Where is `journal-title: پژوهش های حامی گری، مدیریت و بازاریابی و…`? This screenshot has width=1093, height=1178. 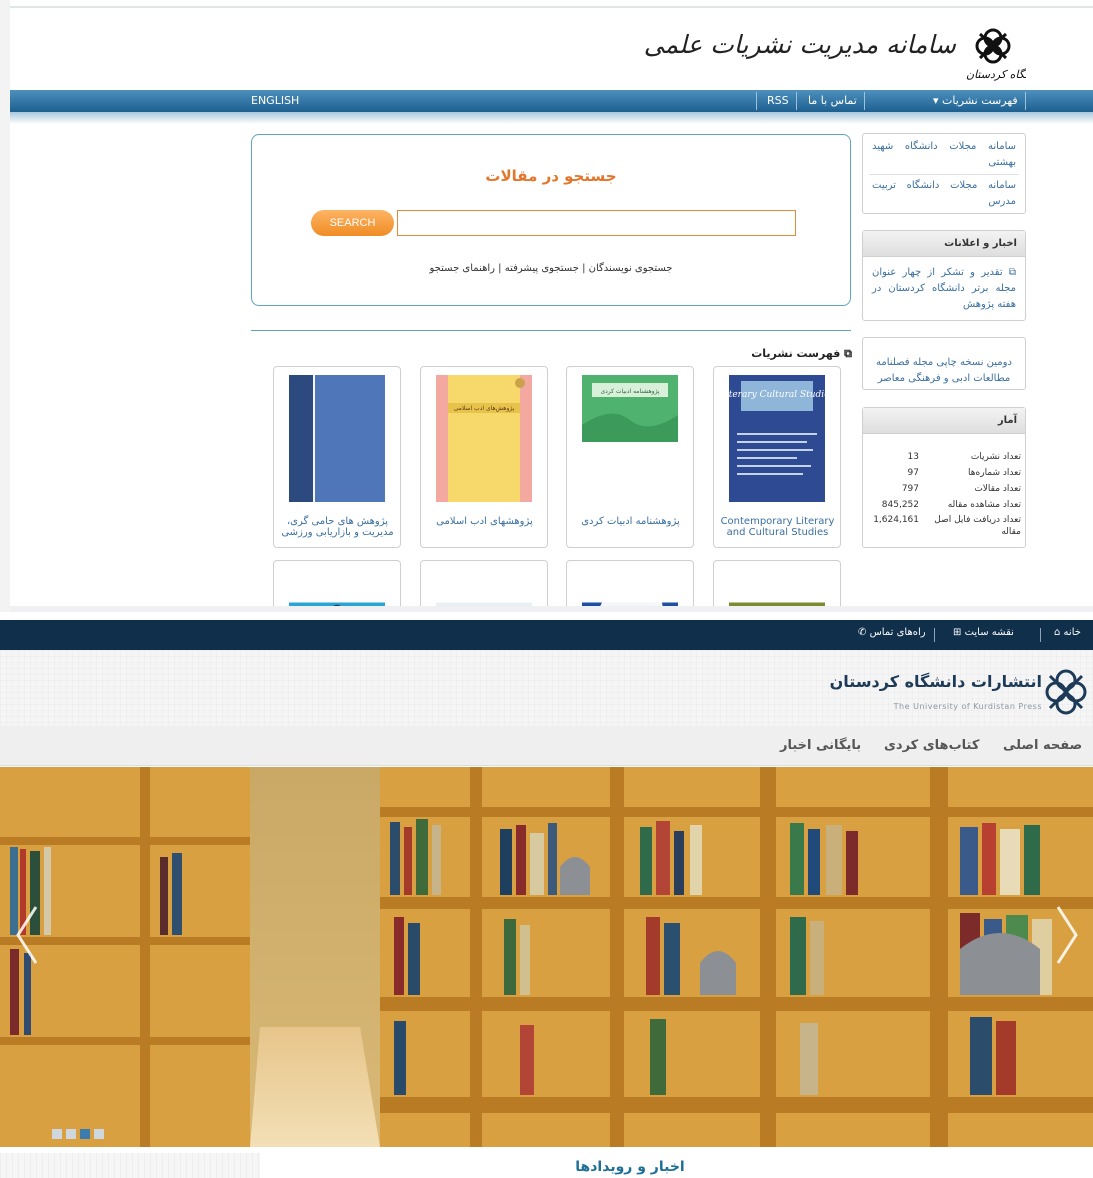 journal-title: پژوهش های حامی گری، مدیریت و بازاریابی و… is located at coordinates (337, 527).